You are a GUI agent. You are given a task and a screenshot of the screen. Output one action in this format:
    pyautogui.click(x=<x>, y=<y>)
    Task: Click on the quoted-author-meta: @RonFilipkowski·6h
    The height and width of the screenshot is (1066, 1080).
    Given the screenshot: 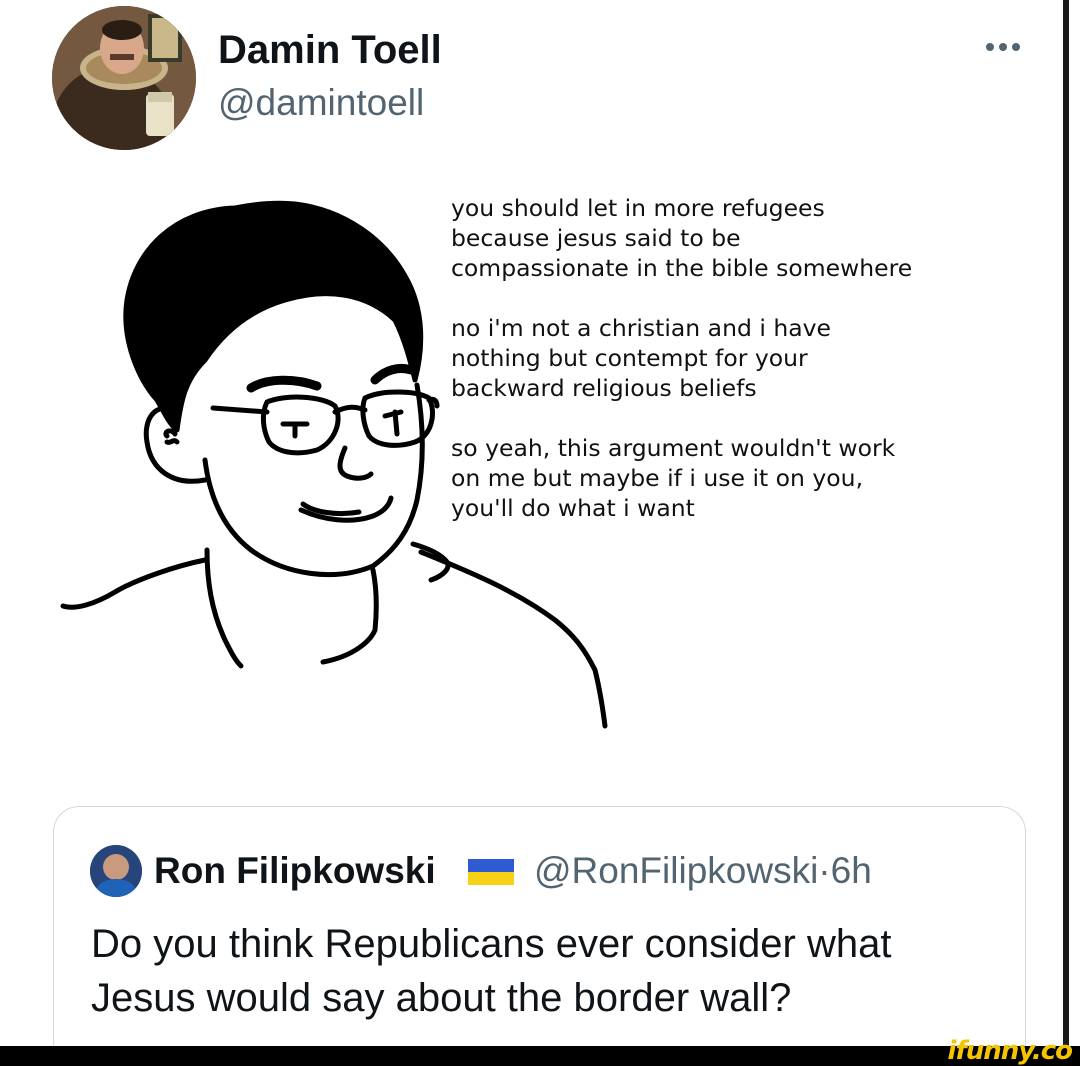 What is the action you would take?
    pyautogui.click(x=703, y=871)
    